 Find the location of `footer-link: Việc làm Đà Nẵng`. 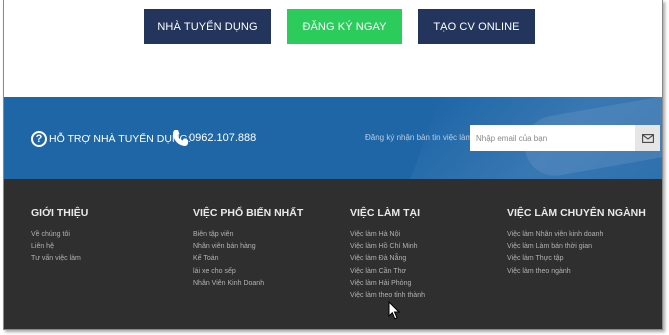

footer-link: Việc làm Đà Nẵng is located at coordinates (387, 259).